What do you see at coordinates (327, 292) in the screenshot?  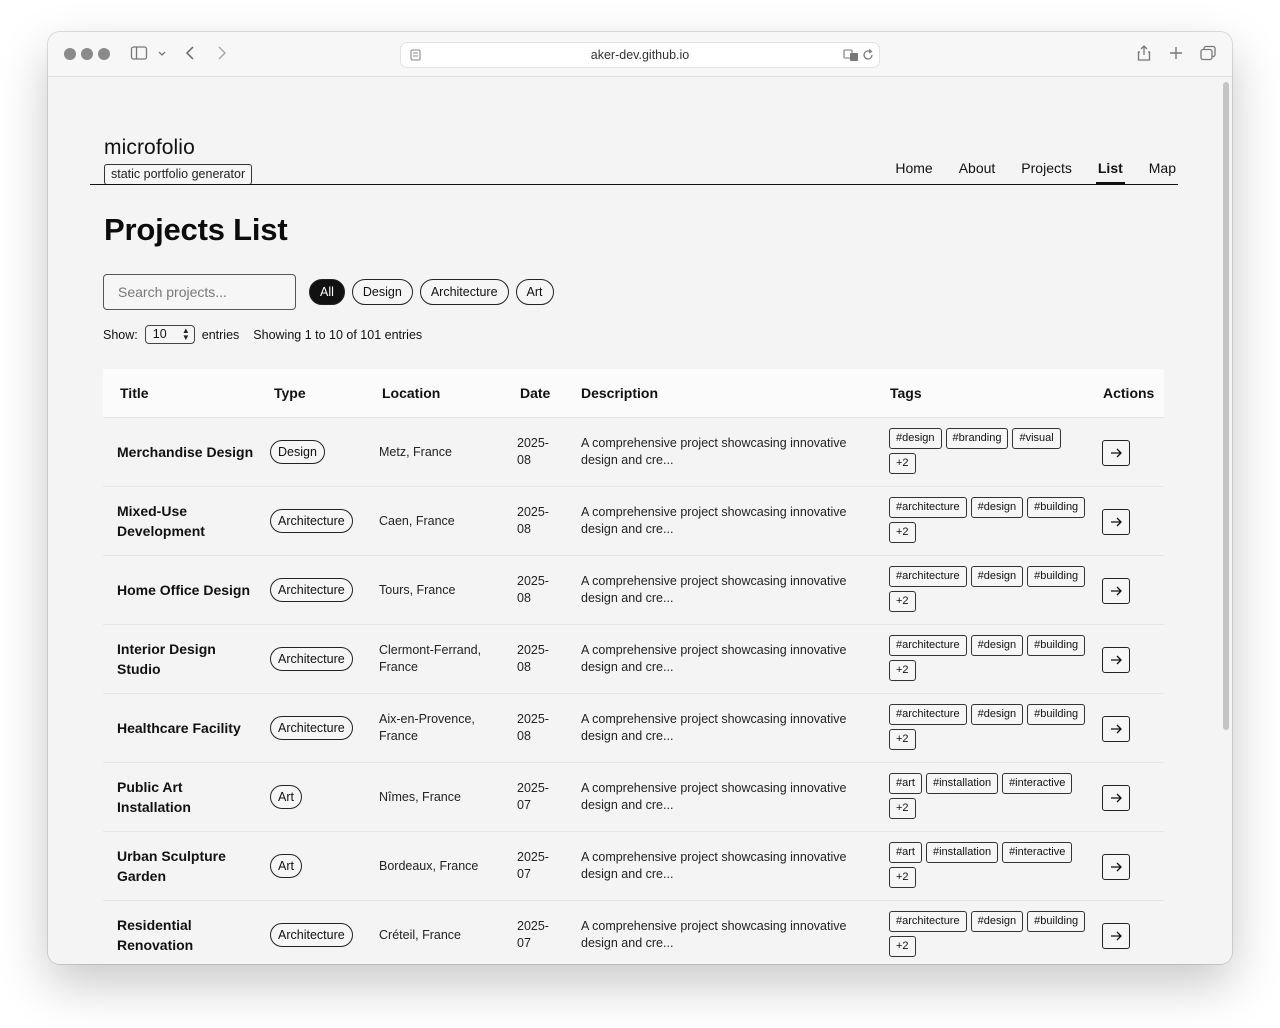 I see `filter-all: All` at bounding box center [327, 292].